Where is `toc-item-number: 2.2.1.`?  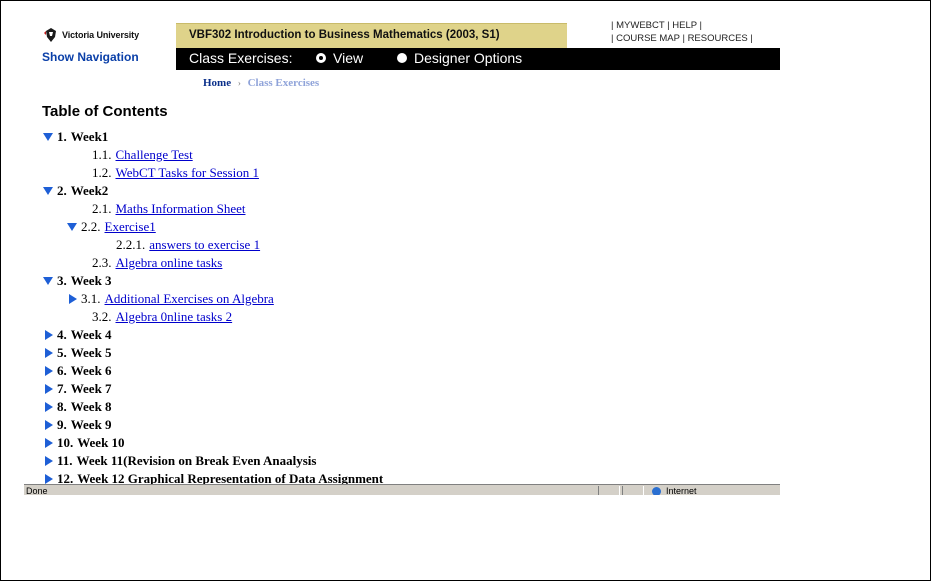
toc-item-number: 2.2.1. is located at coordinates (131, 244).